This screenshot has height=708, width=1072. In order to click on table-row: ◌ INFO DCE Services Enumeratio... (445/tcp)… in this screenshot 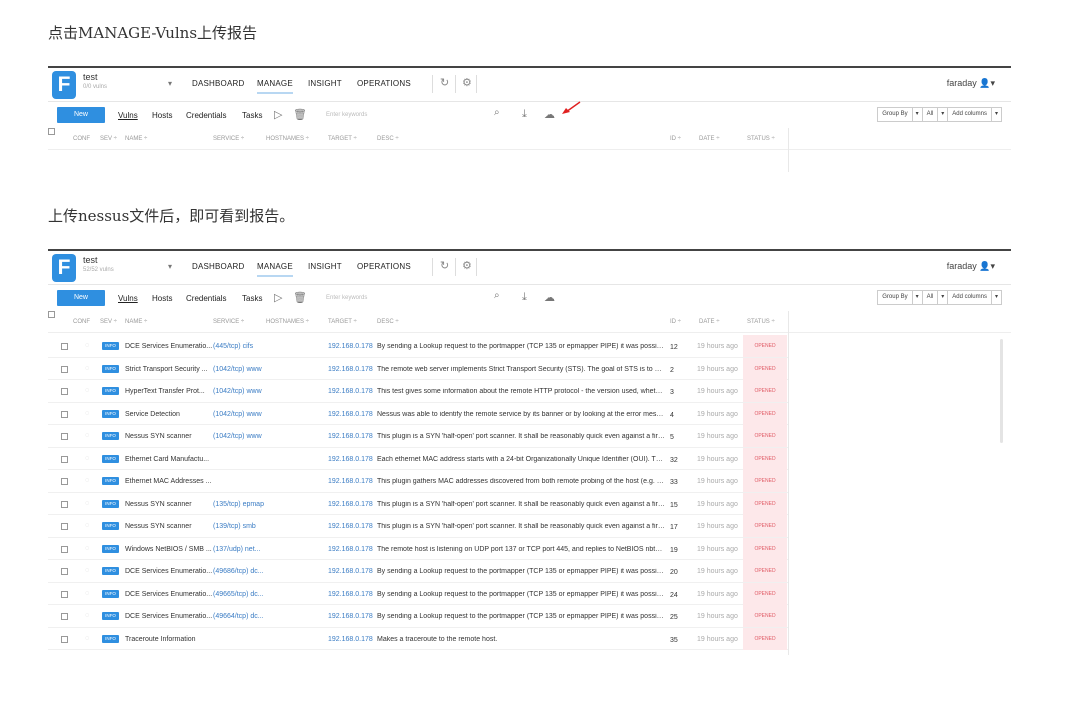, I will do `click(418, 346)`.